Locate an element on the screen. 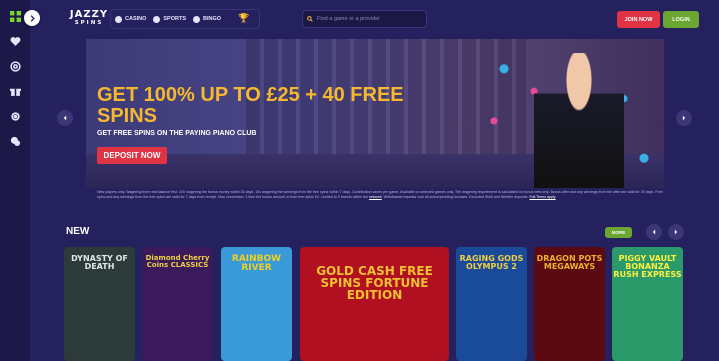 The height and width of the screenshot is (361, 719). deposit-now-button: DEPOSIT NOW is located at coordinates (132, 155).